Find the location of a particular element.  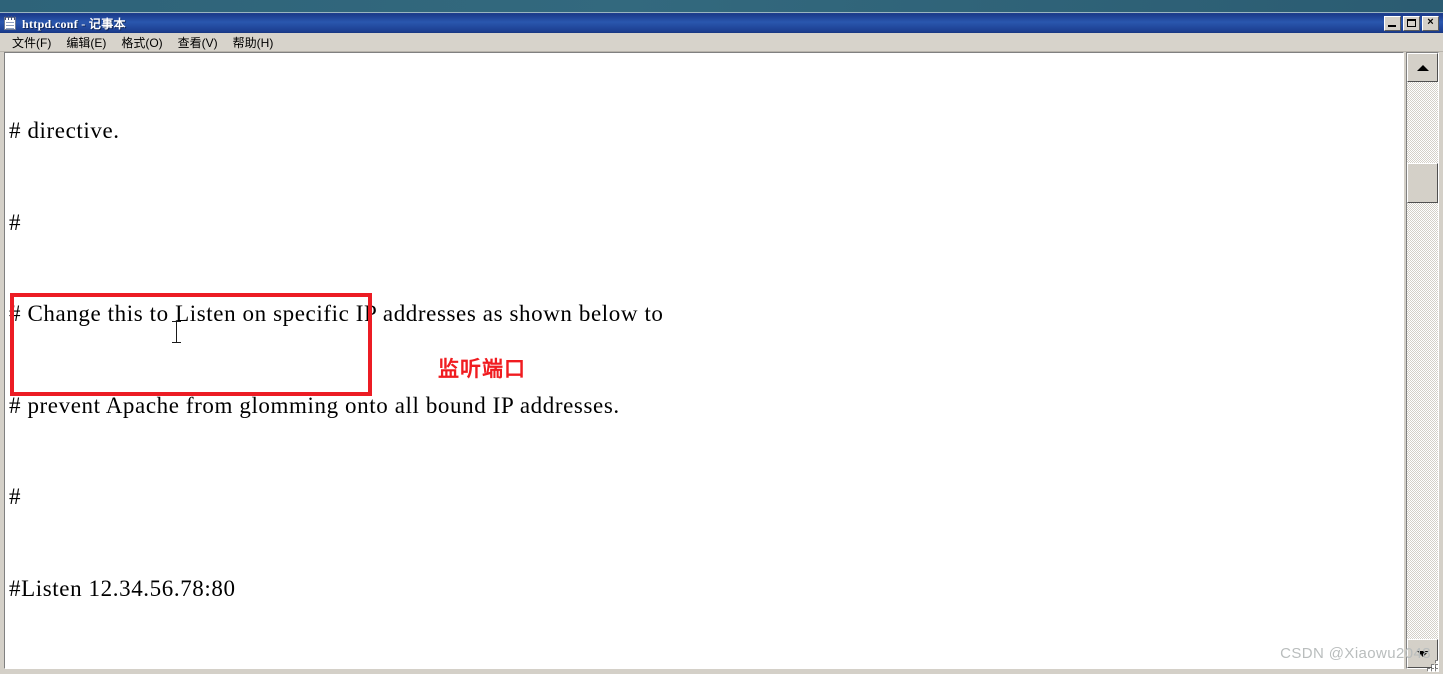

close-button: × is located at coordinates (1430, 23).